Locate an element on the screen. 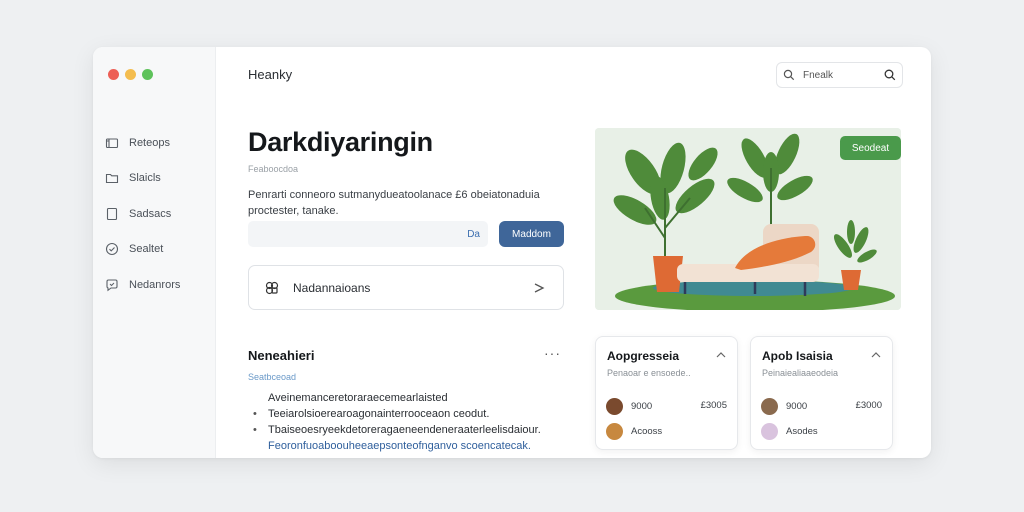 This screenshot has height=512, width=1024. mini-card-title: Apob Isaisia is located at coordinates (797, 356).